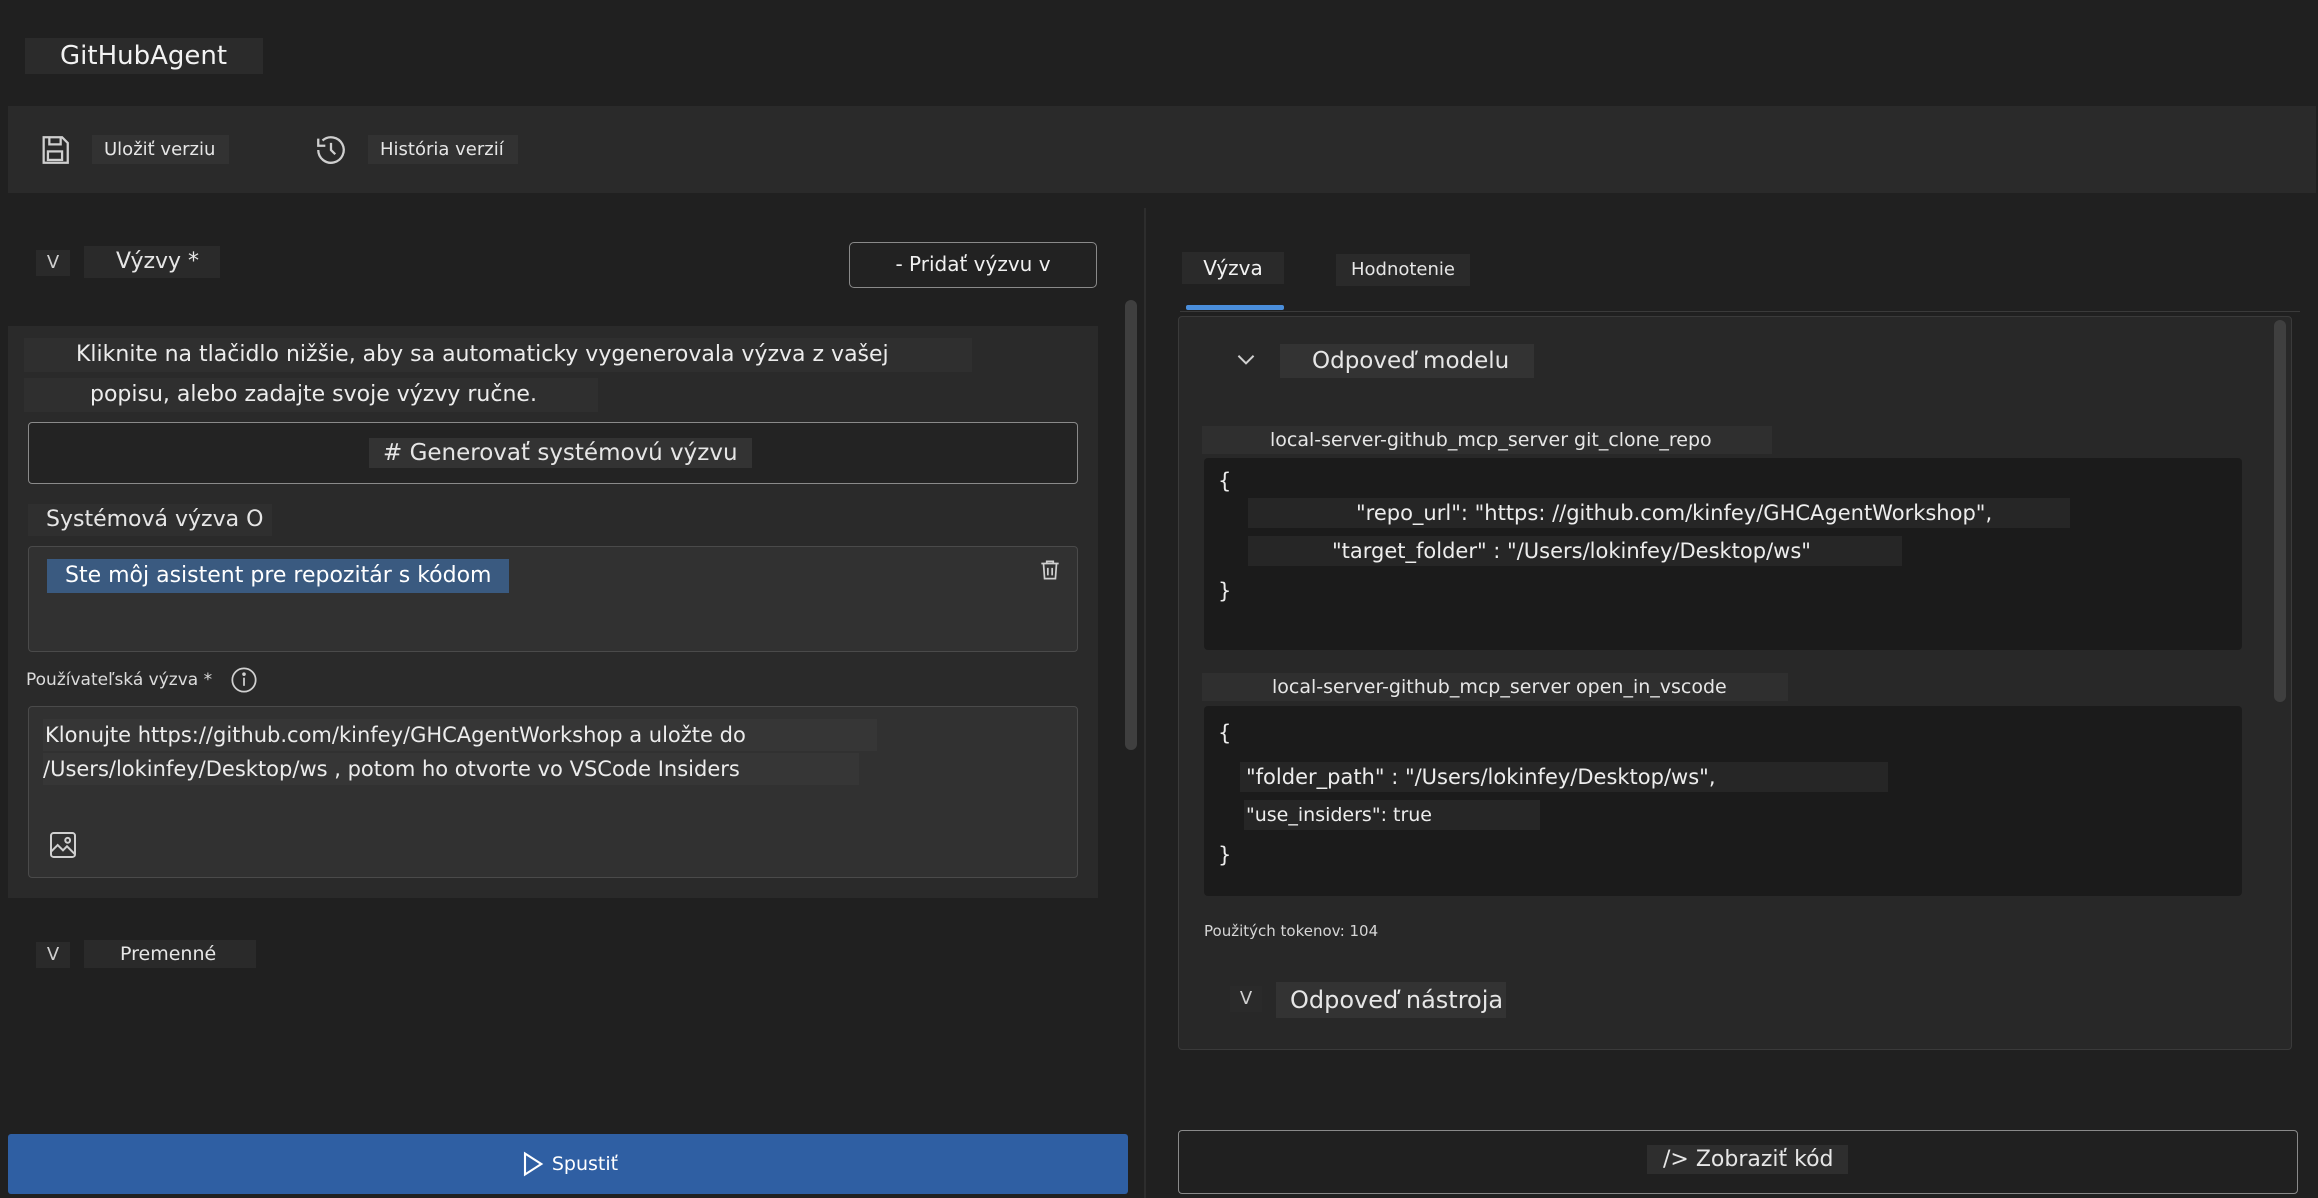 This screenshot has height=1198, width=2318. Describe the element at coordinates (2280, 511) in the screenshot. I see `right-scrollbar` at that location.